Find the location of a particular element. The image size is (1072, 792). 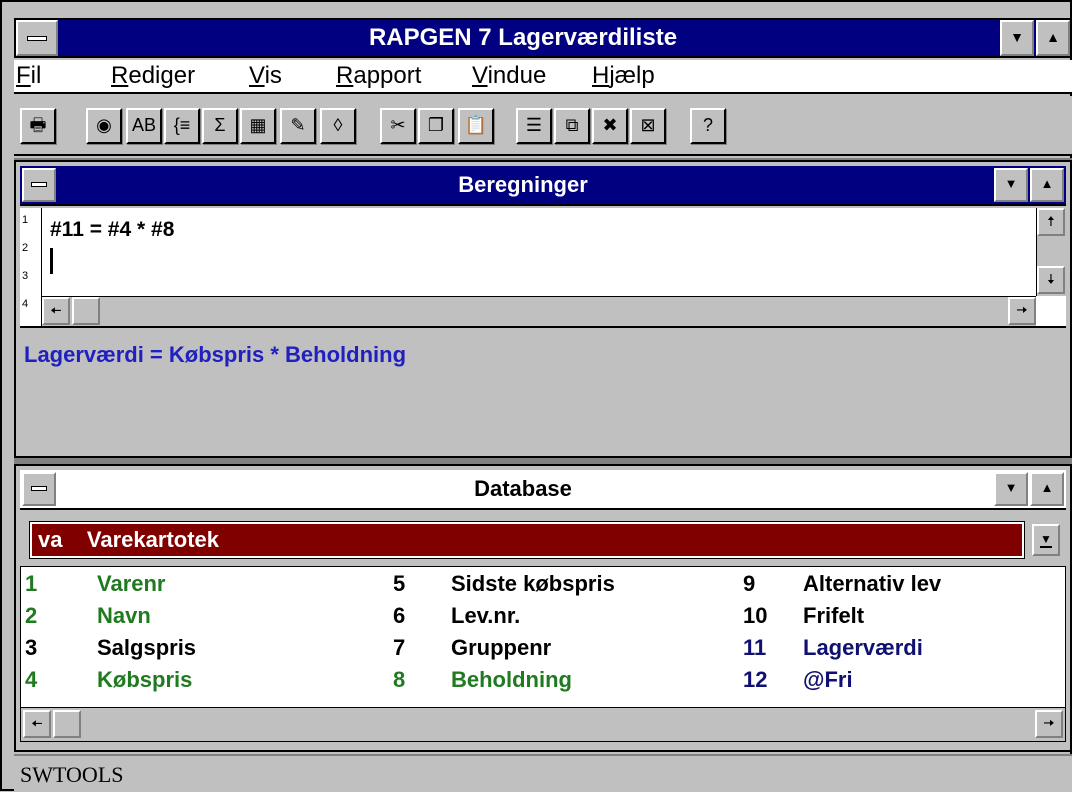

help-button: ? is located at coordinates (708, 126).